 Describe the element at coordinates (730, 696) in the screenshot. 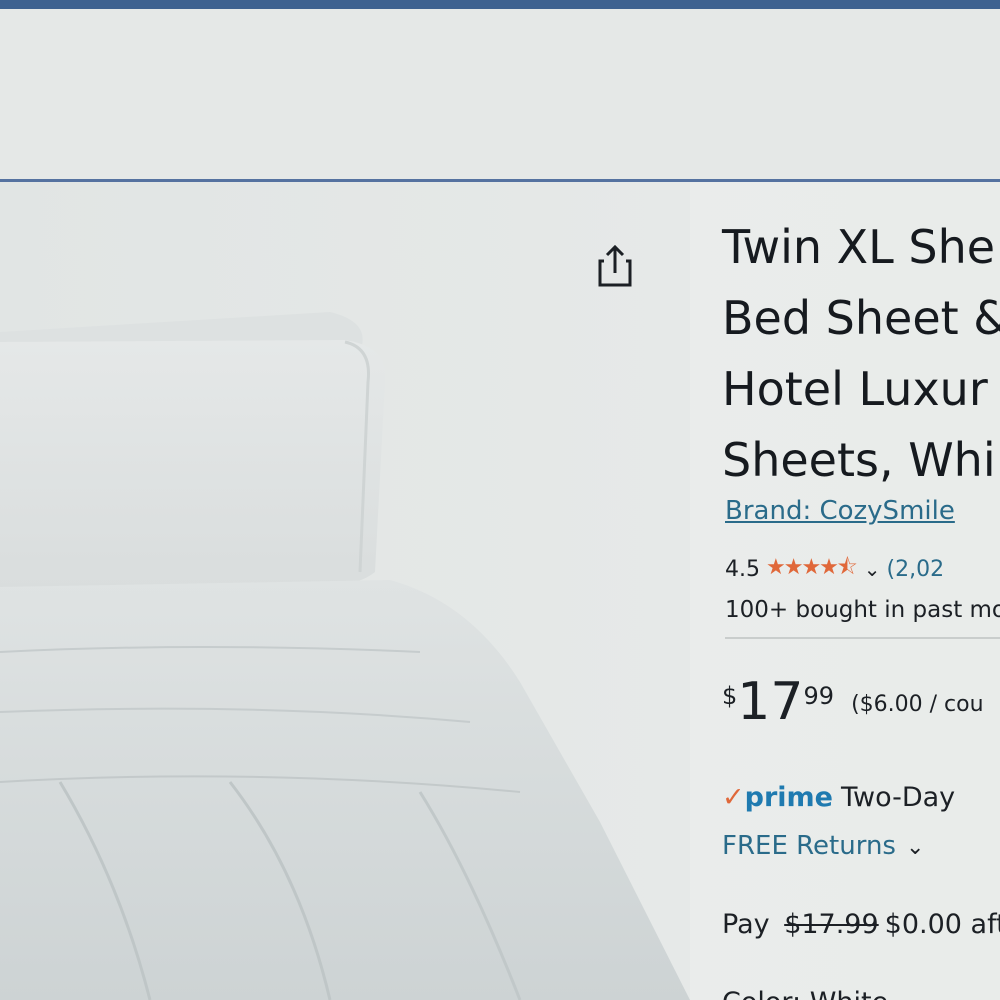

I see `price-currency: $` at that location.